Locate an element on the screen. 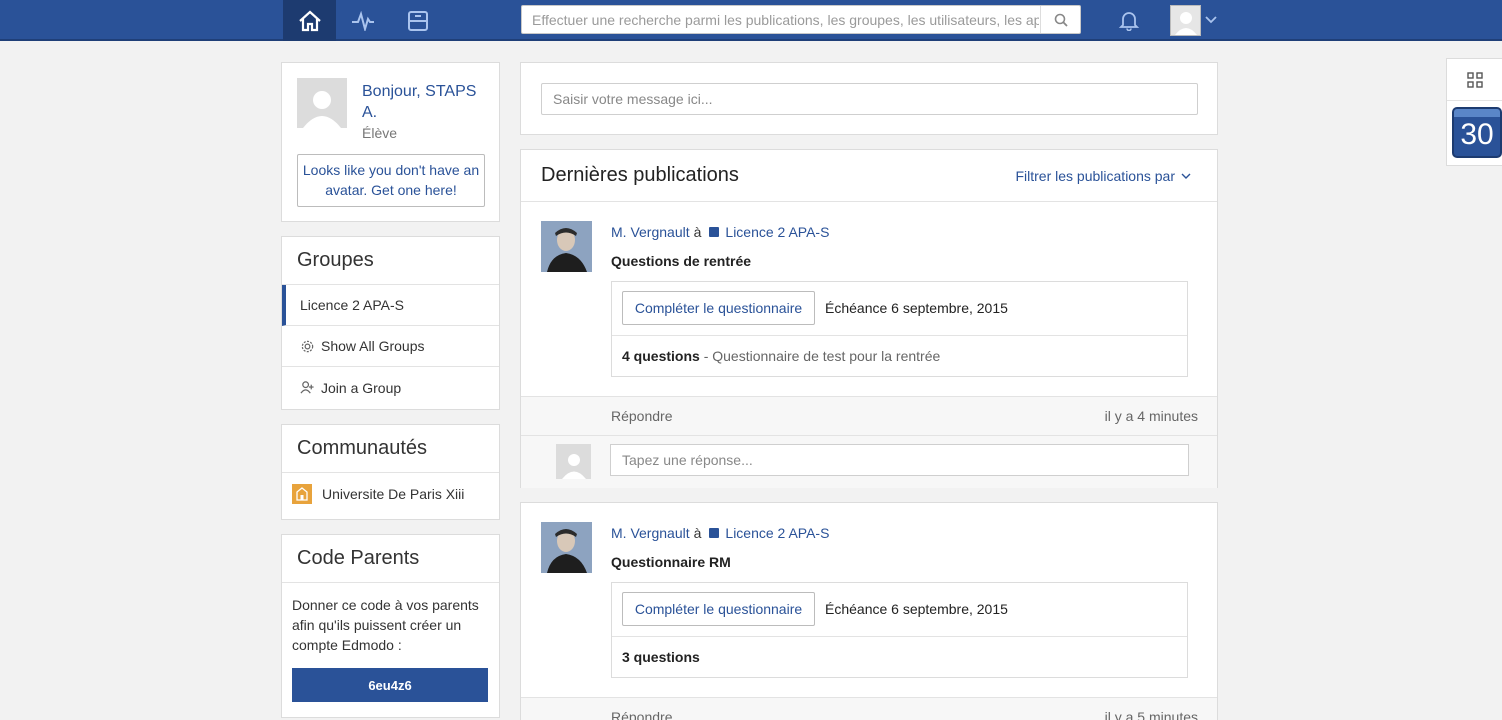 This screenshot has height=720, width=1502. search-icon is located at coordinates (1061, 20).